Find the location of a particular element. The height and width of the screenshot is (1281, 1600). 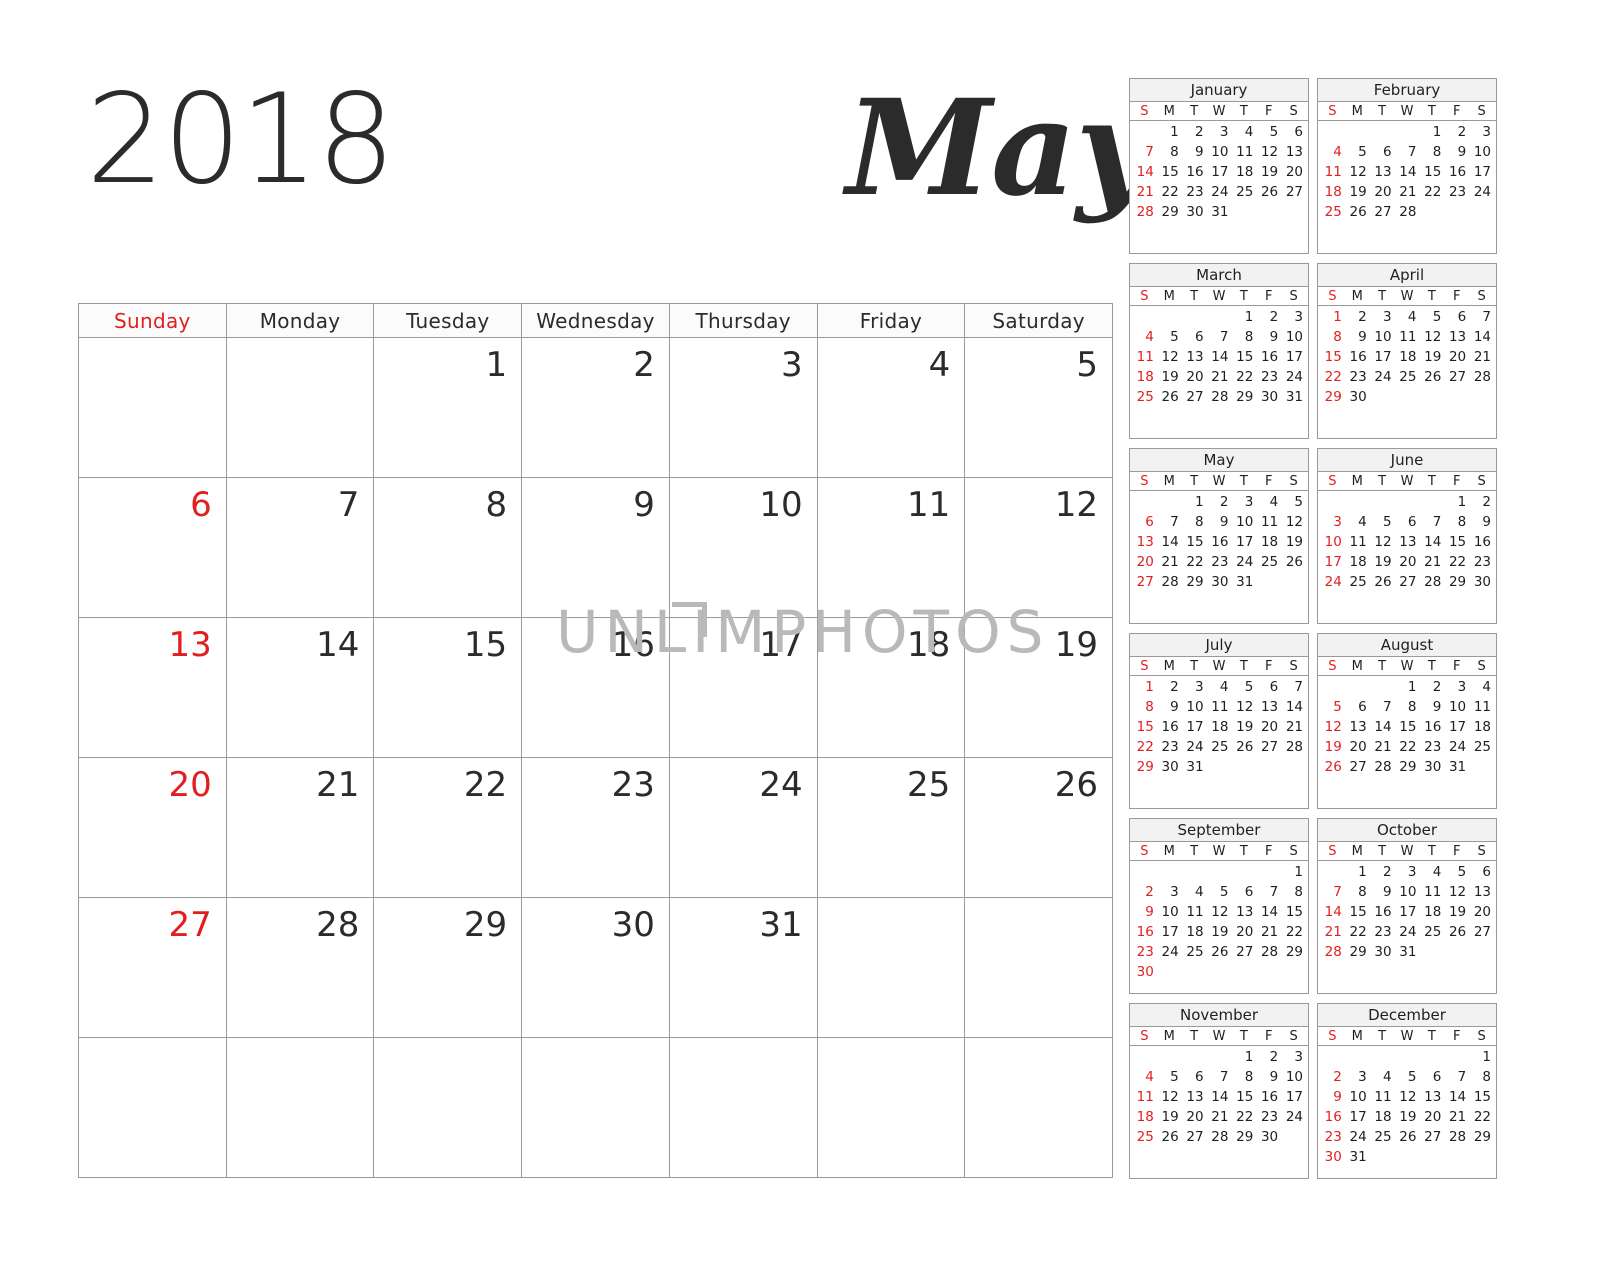

mini-day-number: 25 is located at coordinates (1219, 748).